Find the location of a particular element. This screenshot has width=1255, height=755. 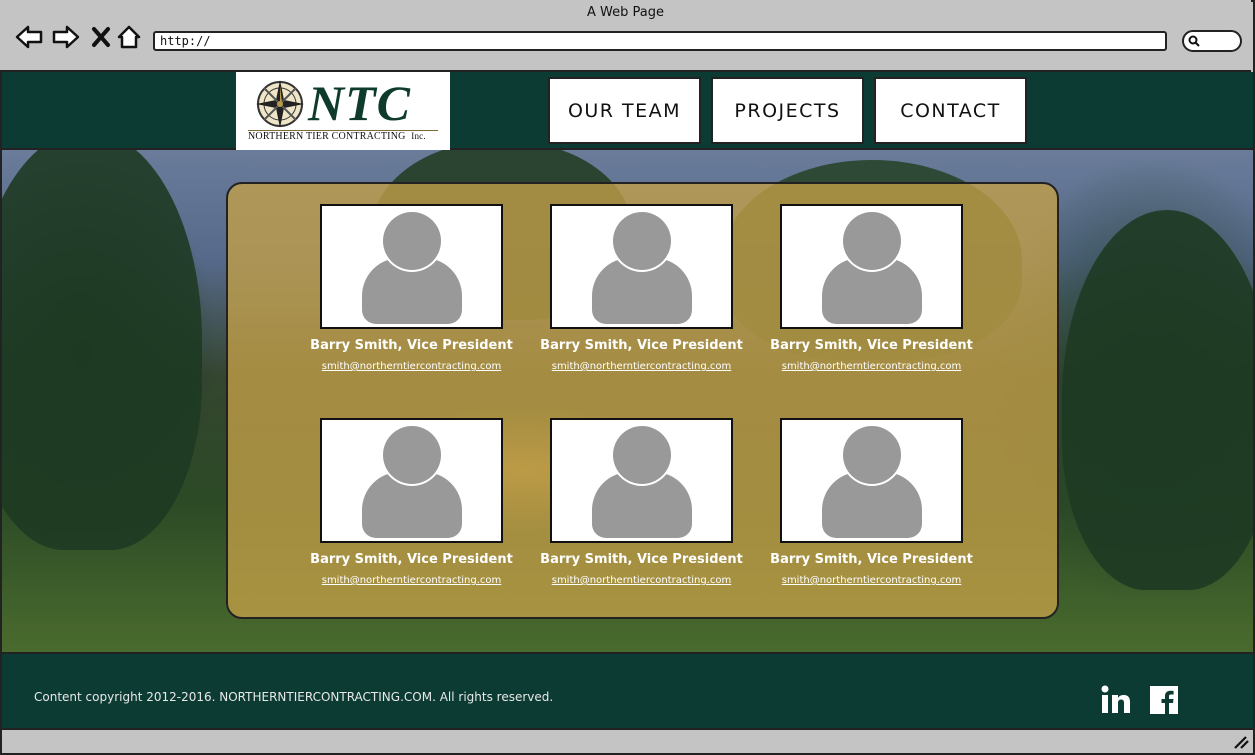

forward-icon is located at coordinates (66, 37).